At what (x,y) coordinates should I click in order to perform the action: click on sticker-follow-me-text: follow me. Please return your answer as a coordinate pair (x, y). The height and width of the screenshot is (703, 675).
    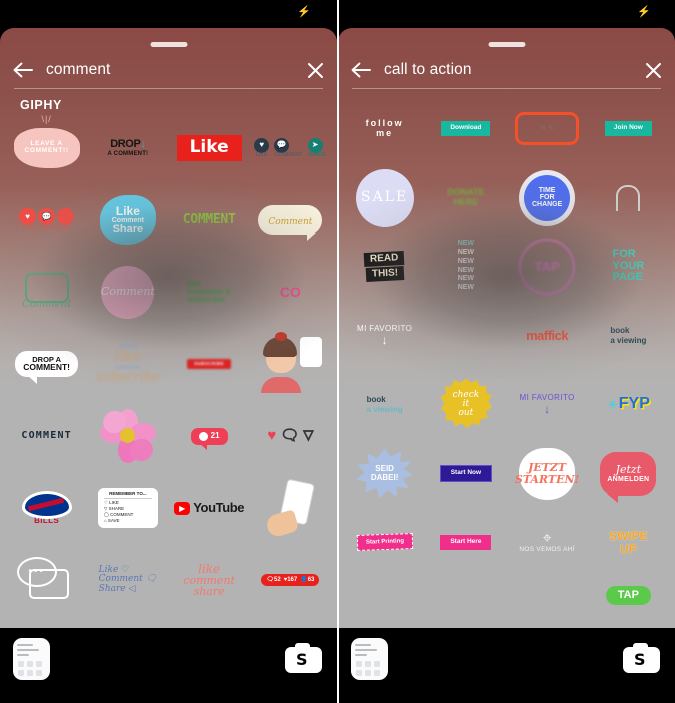
    Looking at the image, I should click on (384, 128).